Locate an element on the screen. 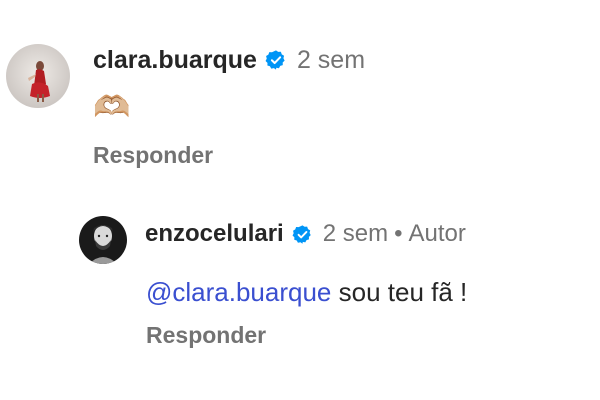  comment-body: @clara.buarque sou teu fã ! is located at coordinates (306, 292).